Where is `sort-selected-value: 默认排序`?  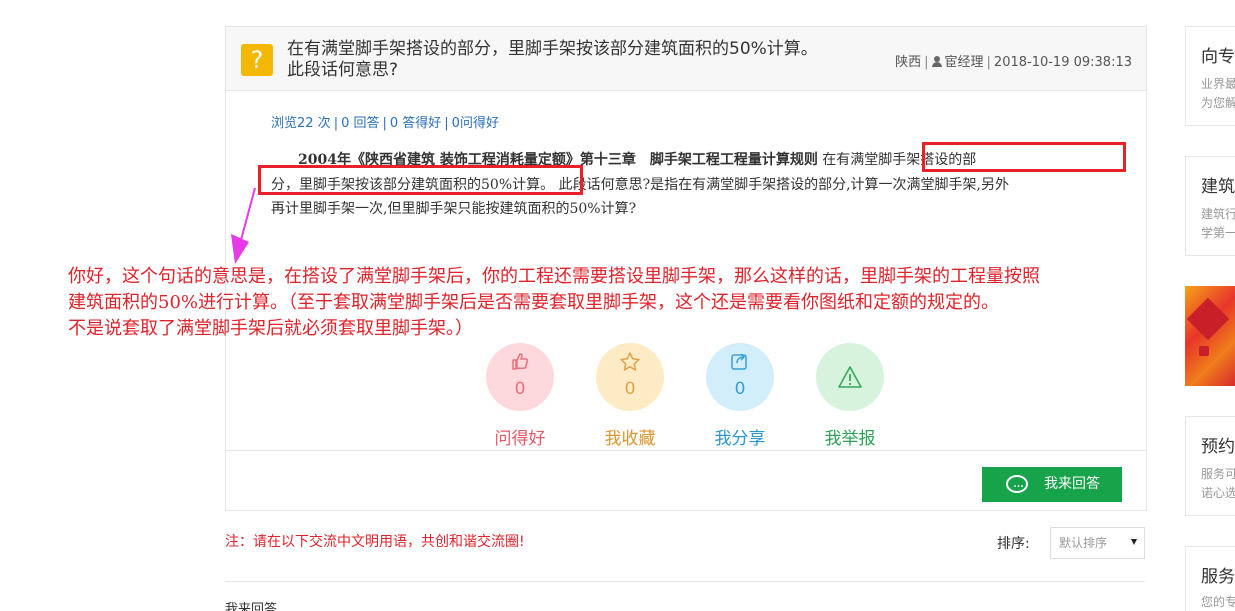
sort-selected-value: 默认排序 is located at coordinates (1083, 543).